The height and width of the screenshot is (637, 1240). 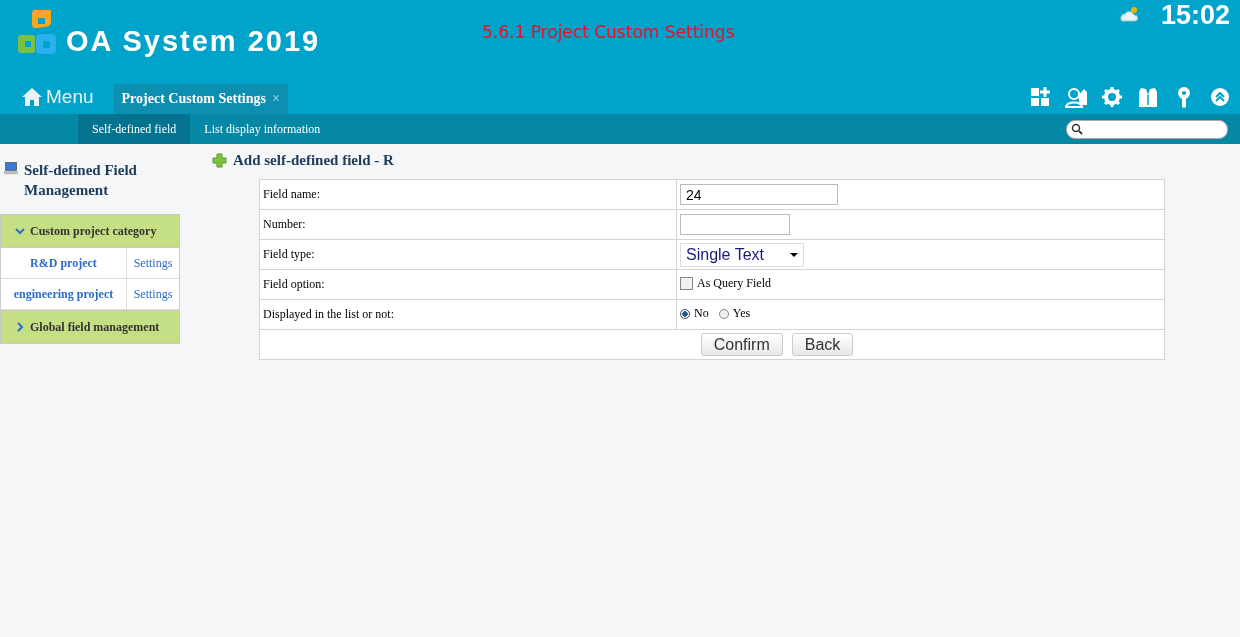 What do you see at coordinates (608, 32) in the screenshot?
I see `annotation-text: 5.6.1 Project Custom Settings` at bounding box center [608, 32].